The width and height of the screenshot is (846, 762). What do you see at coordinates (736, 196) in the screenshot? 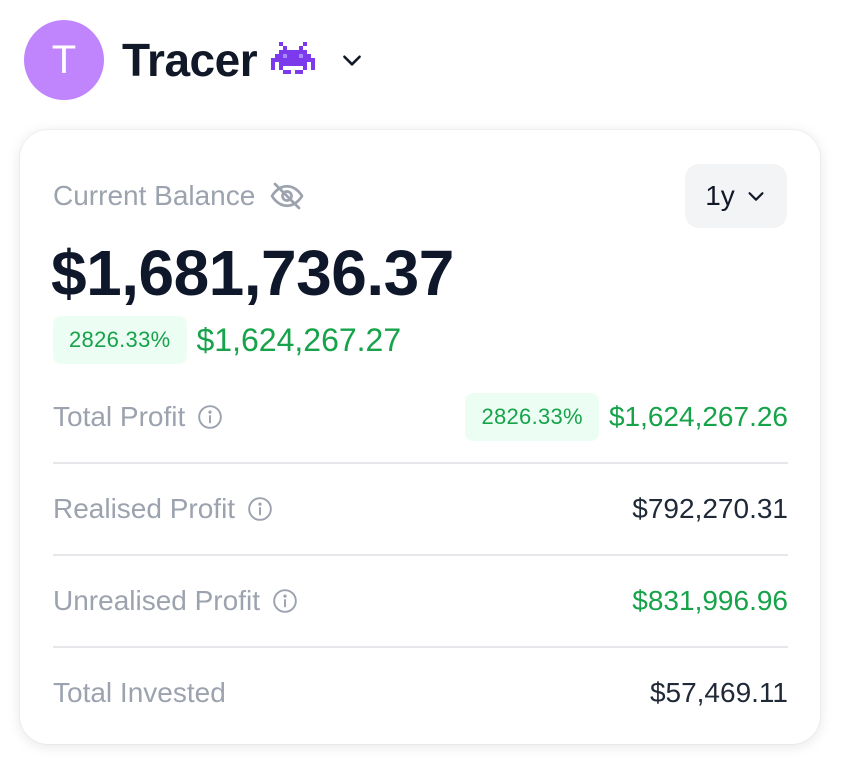
I see `time-range-select: 1y` at bounding box center [736, 196].